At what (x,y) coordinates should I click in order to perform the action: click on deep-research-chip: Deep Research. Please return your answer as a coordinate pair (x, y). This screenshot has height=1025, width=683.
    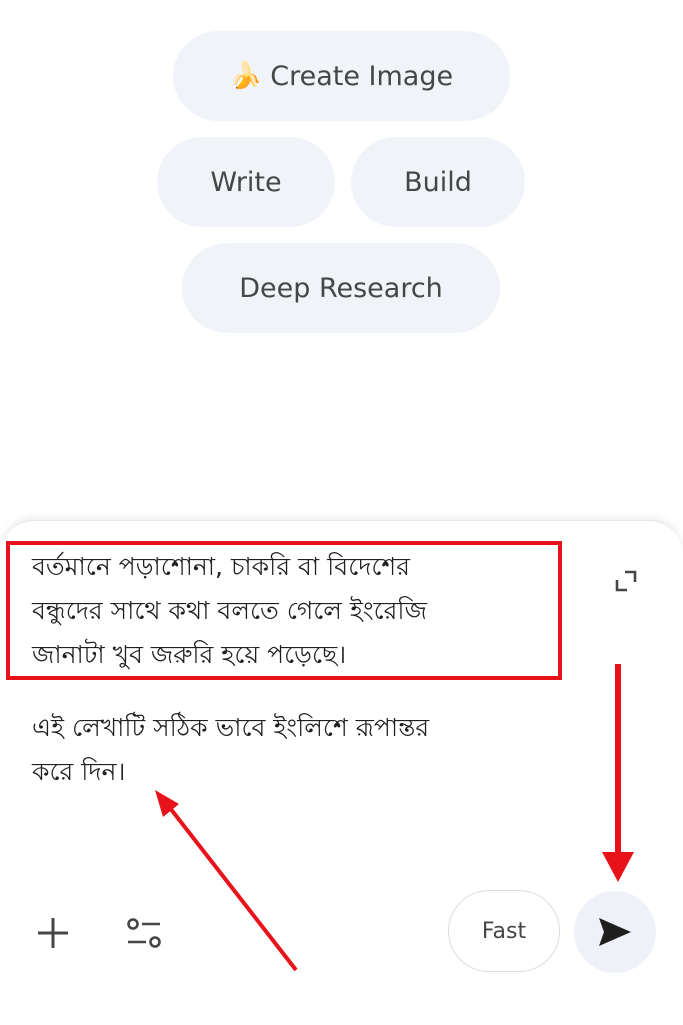
    Looking at the image, I should click on (341, 288).